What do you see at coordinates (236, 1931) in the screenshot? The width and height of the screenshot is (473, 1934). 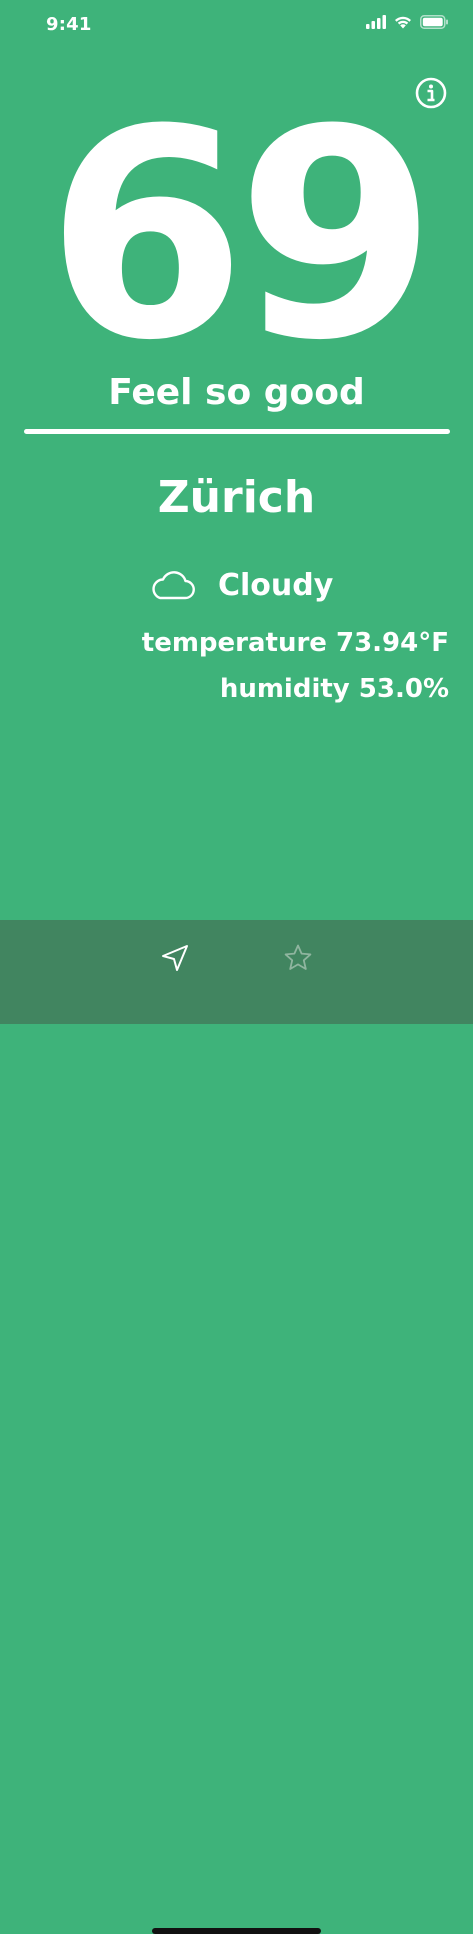 I see `home-indicator` at bounding box center [236, 1931].